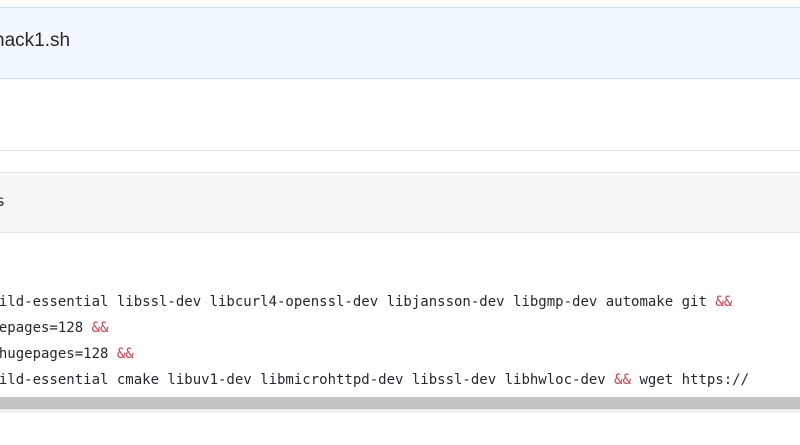 Image resolution: width=800 pixels, height=445 pixels. What do you see at coordinates (690, 380) in the screenshot?
I see `code-text: wget https://` at bounding box center [690, 380].